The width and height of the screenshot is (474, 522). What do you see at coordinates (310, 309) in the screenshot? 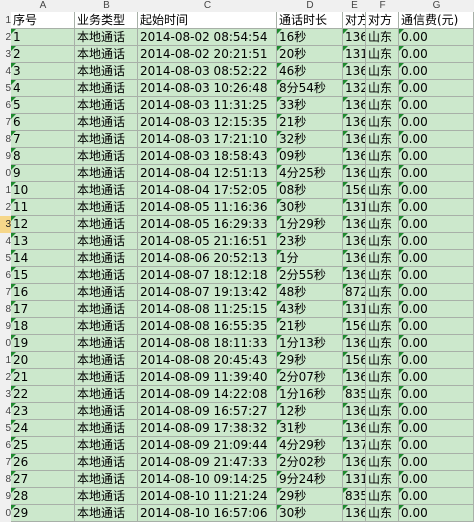
I see `cell-d: 43秒` at bounding box center [310, 309].